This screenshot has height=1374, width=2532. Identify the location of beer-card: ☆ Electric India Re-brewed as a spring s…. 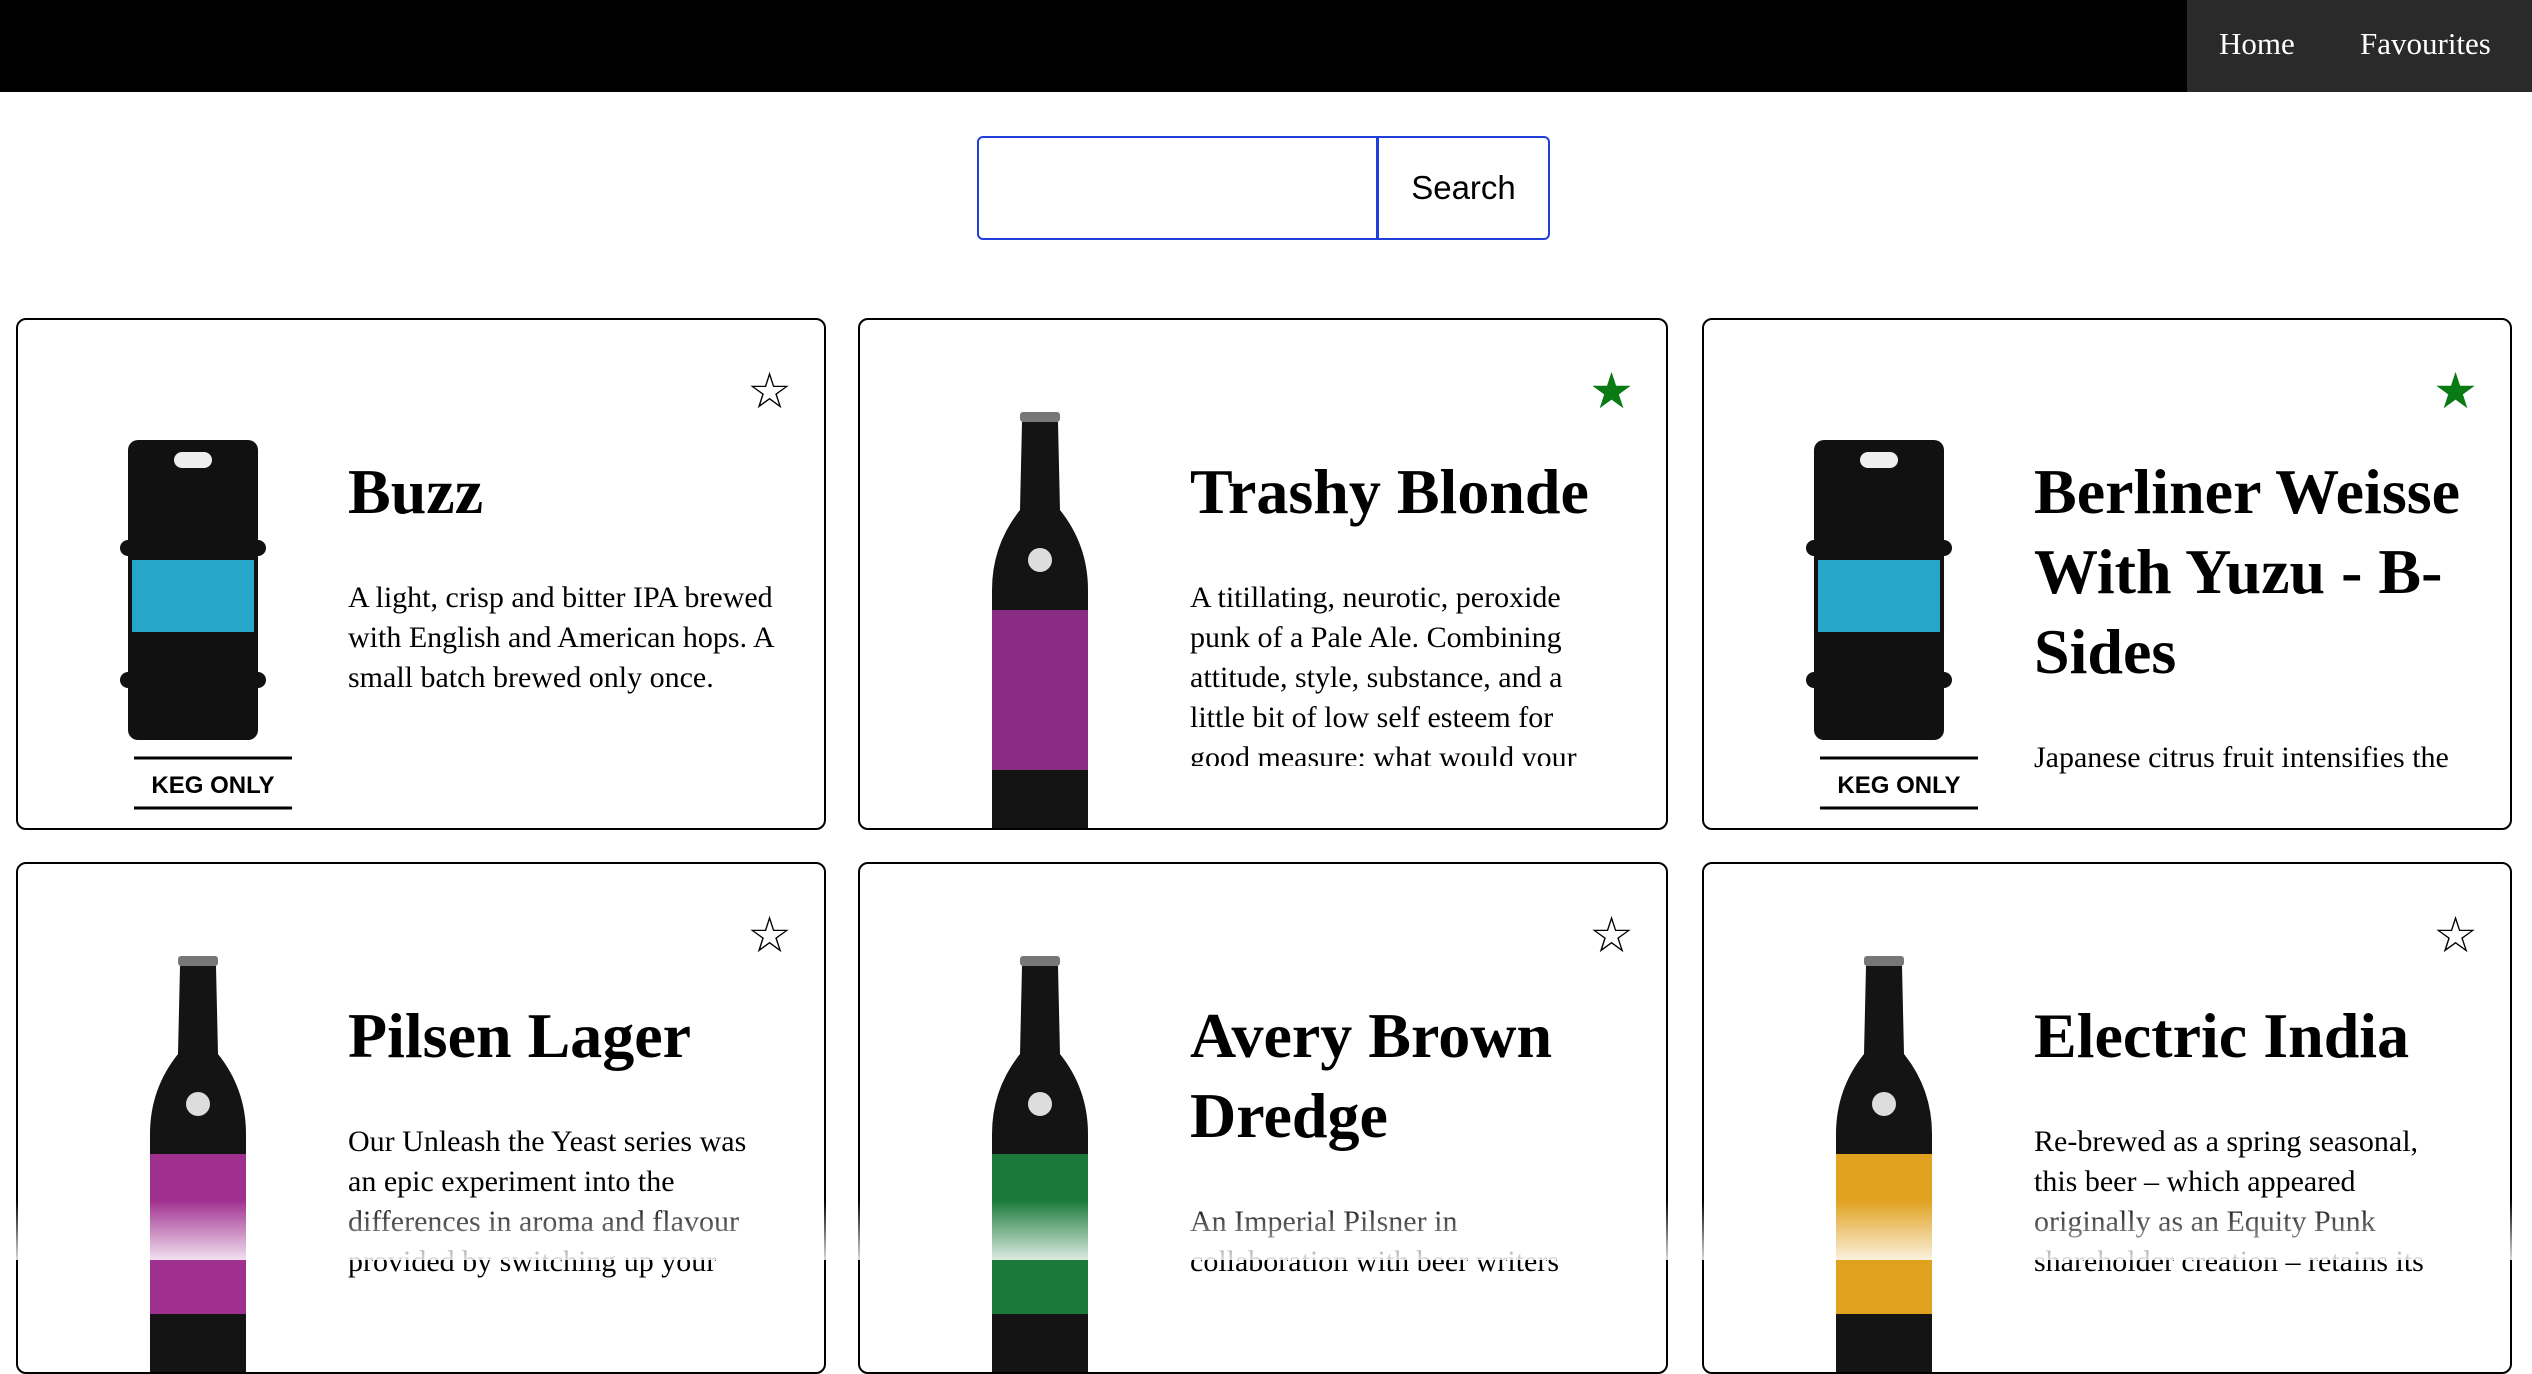
(2107, 1118).